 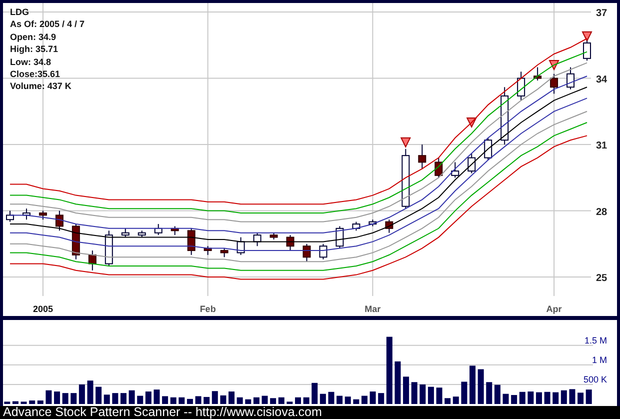 What do you see at coordinates (34, 37) in the screenshot?
I see `quote-info-text: Open: 34.9` at bounding box center [34, 37].